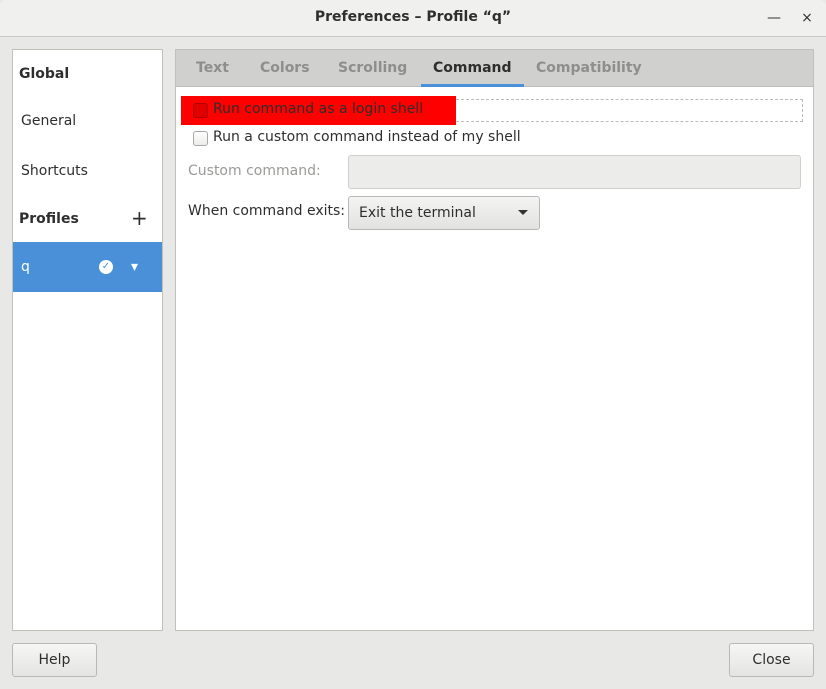 The height and width of the screenshot is (689, 826). Describe the element at coordinates (54, 660) in the screenshot. I see `help-button: Help` at that location.